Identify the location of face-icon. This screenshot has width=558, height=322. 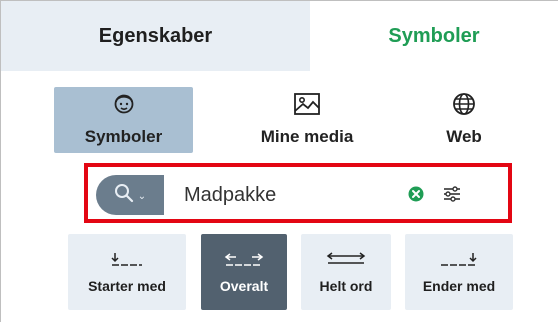
(124, 104).